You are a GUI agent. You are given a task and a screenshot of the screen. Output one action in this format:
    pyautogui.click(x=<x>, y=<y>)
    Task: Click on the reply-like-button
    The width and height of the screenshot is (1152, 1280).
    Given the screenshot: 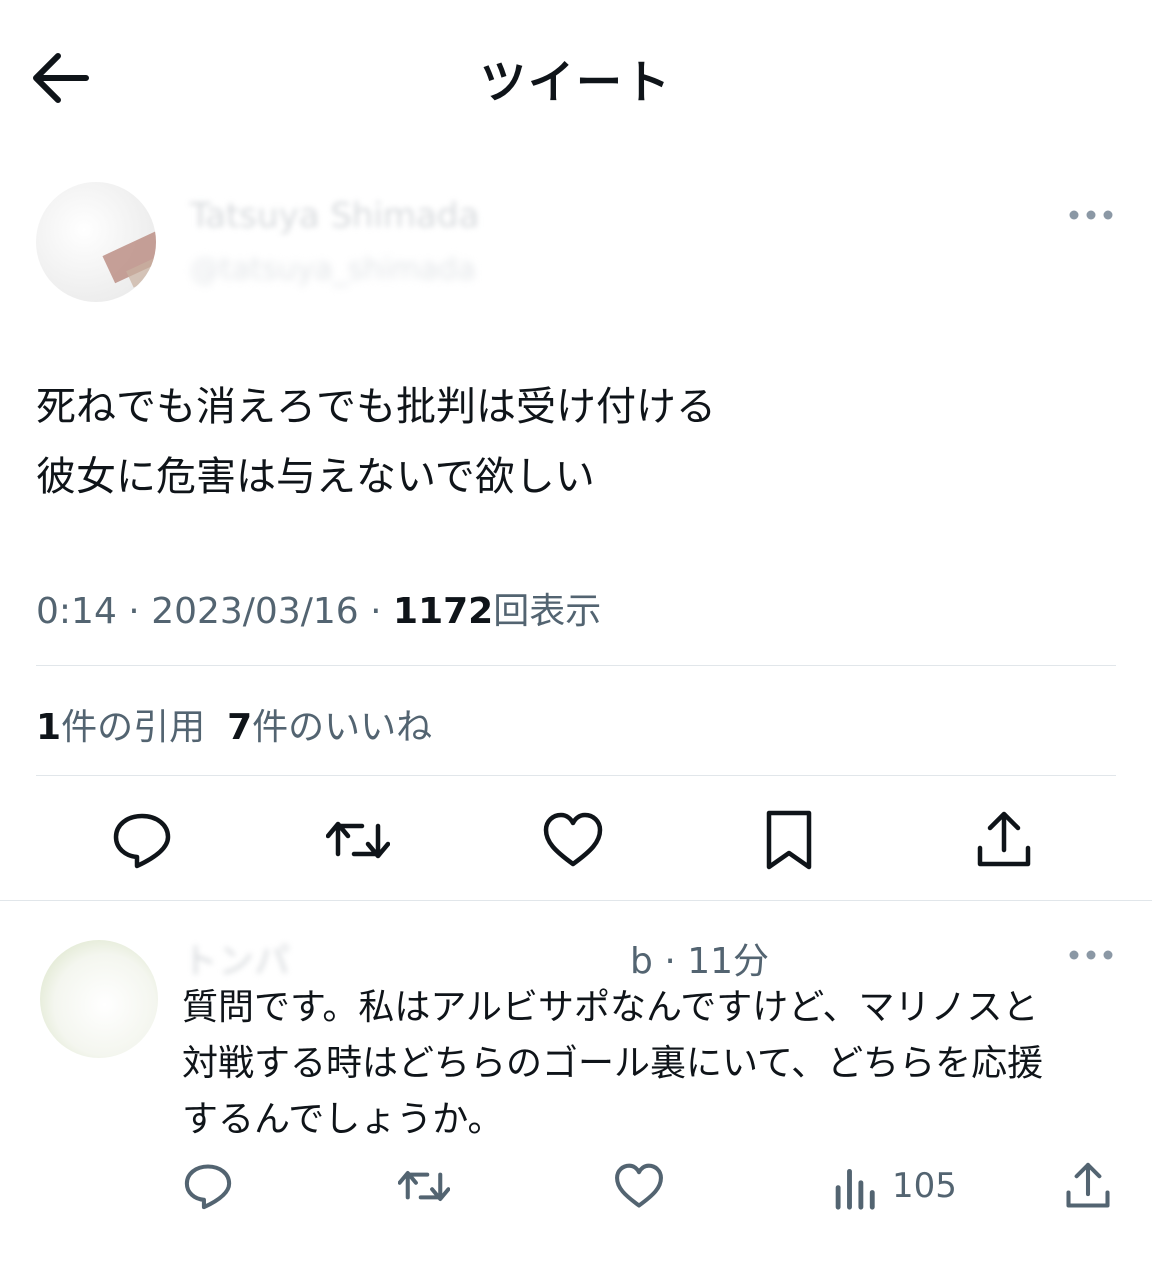 What is the action you would take?
    pyautogui.click(x=639, y=1186)
    